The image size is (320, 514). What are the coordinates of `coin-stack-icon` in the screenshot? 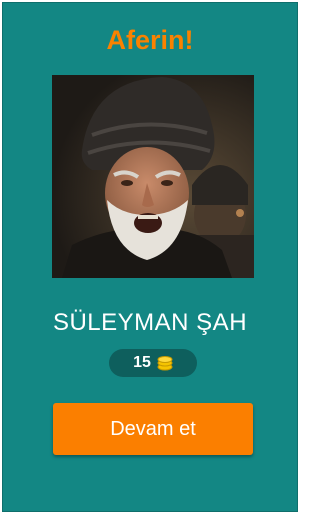 It's located at (165, 363).